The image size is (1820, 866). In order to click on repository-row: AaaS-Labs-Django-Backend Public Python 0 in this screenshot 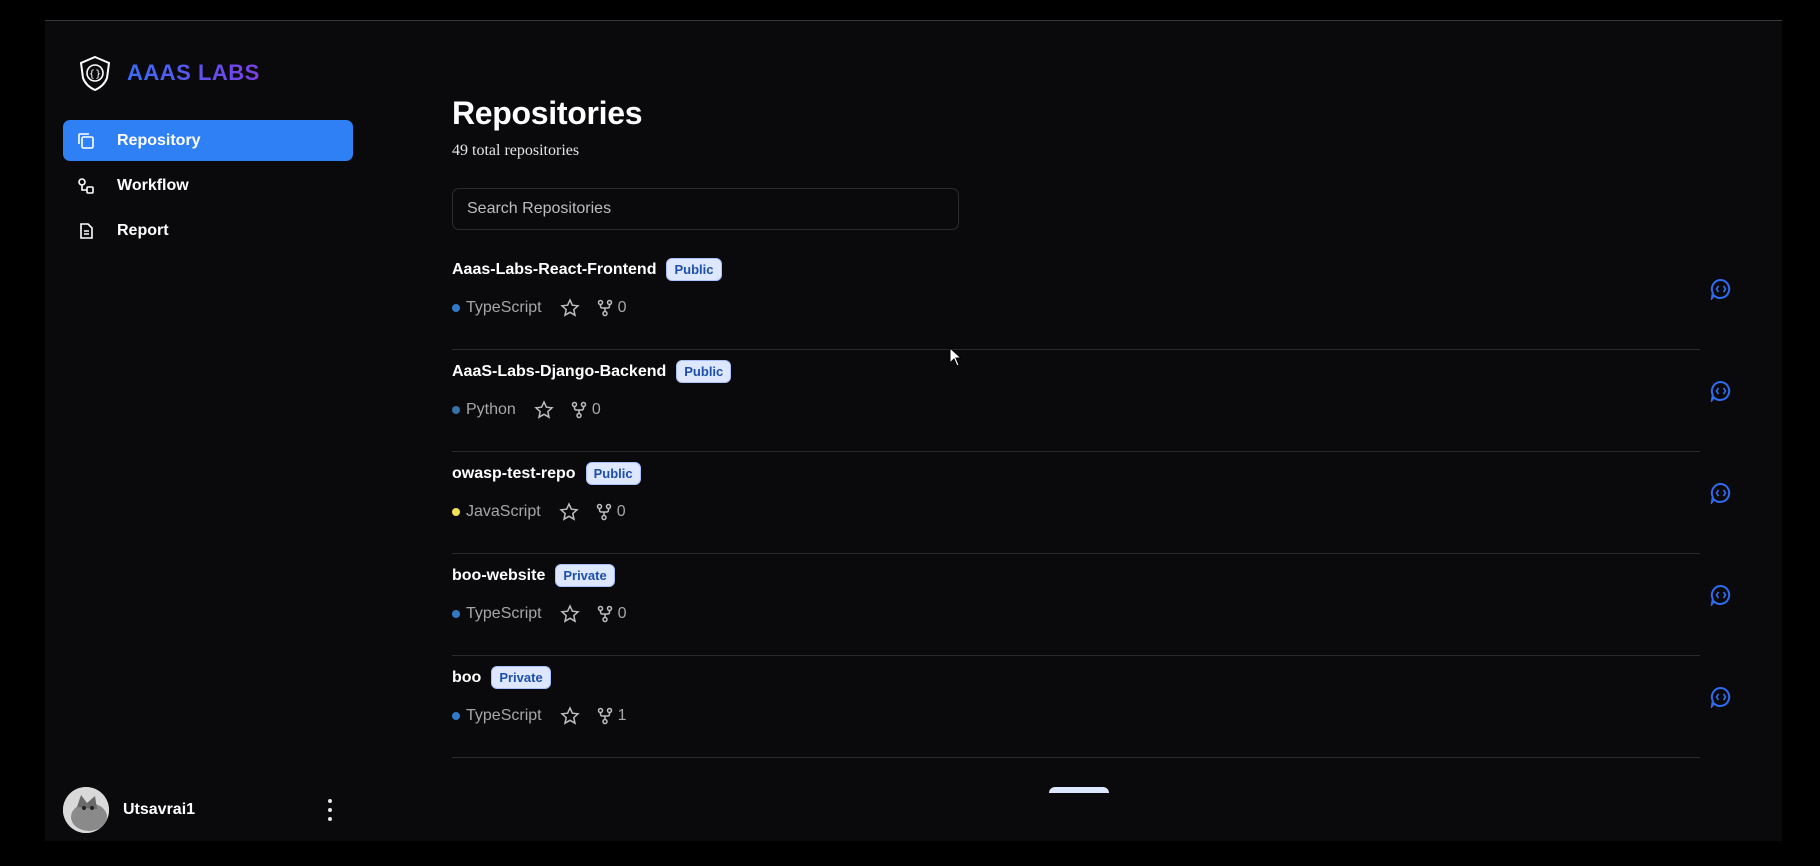, I will do `click(1091, 401)`.